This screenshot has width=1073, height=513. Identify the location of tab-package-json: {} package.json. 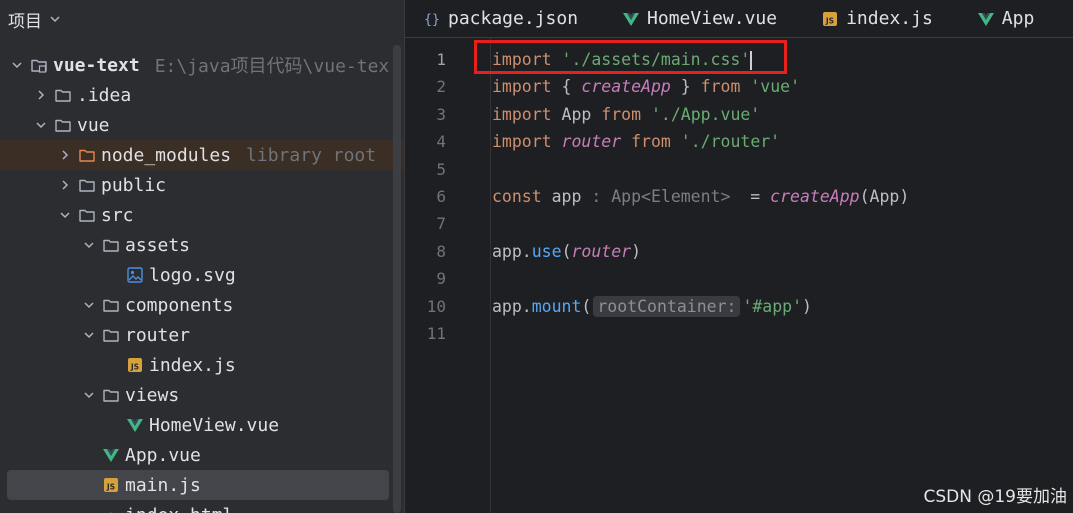
(501, 18).